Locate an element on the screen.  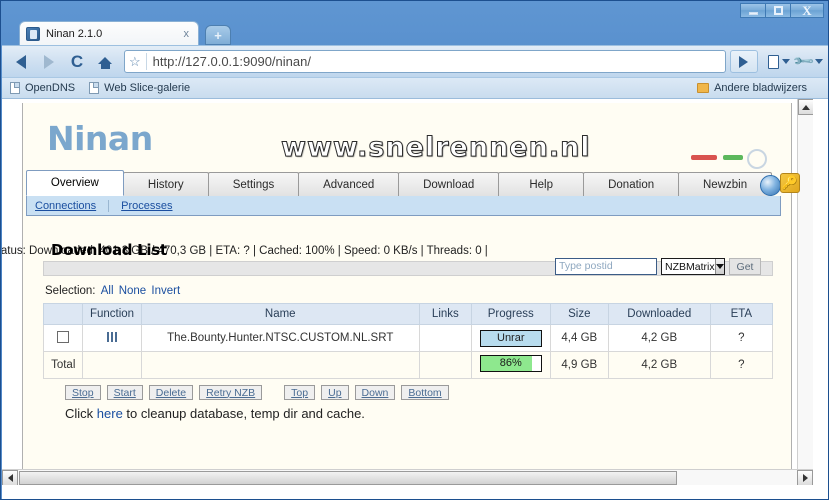
row-size: 4,4 GB is located at coordinates (579, 338).